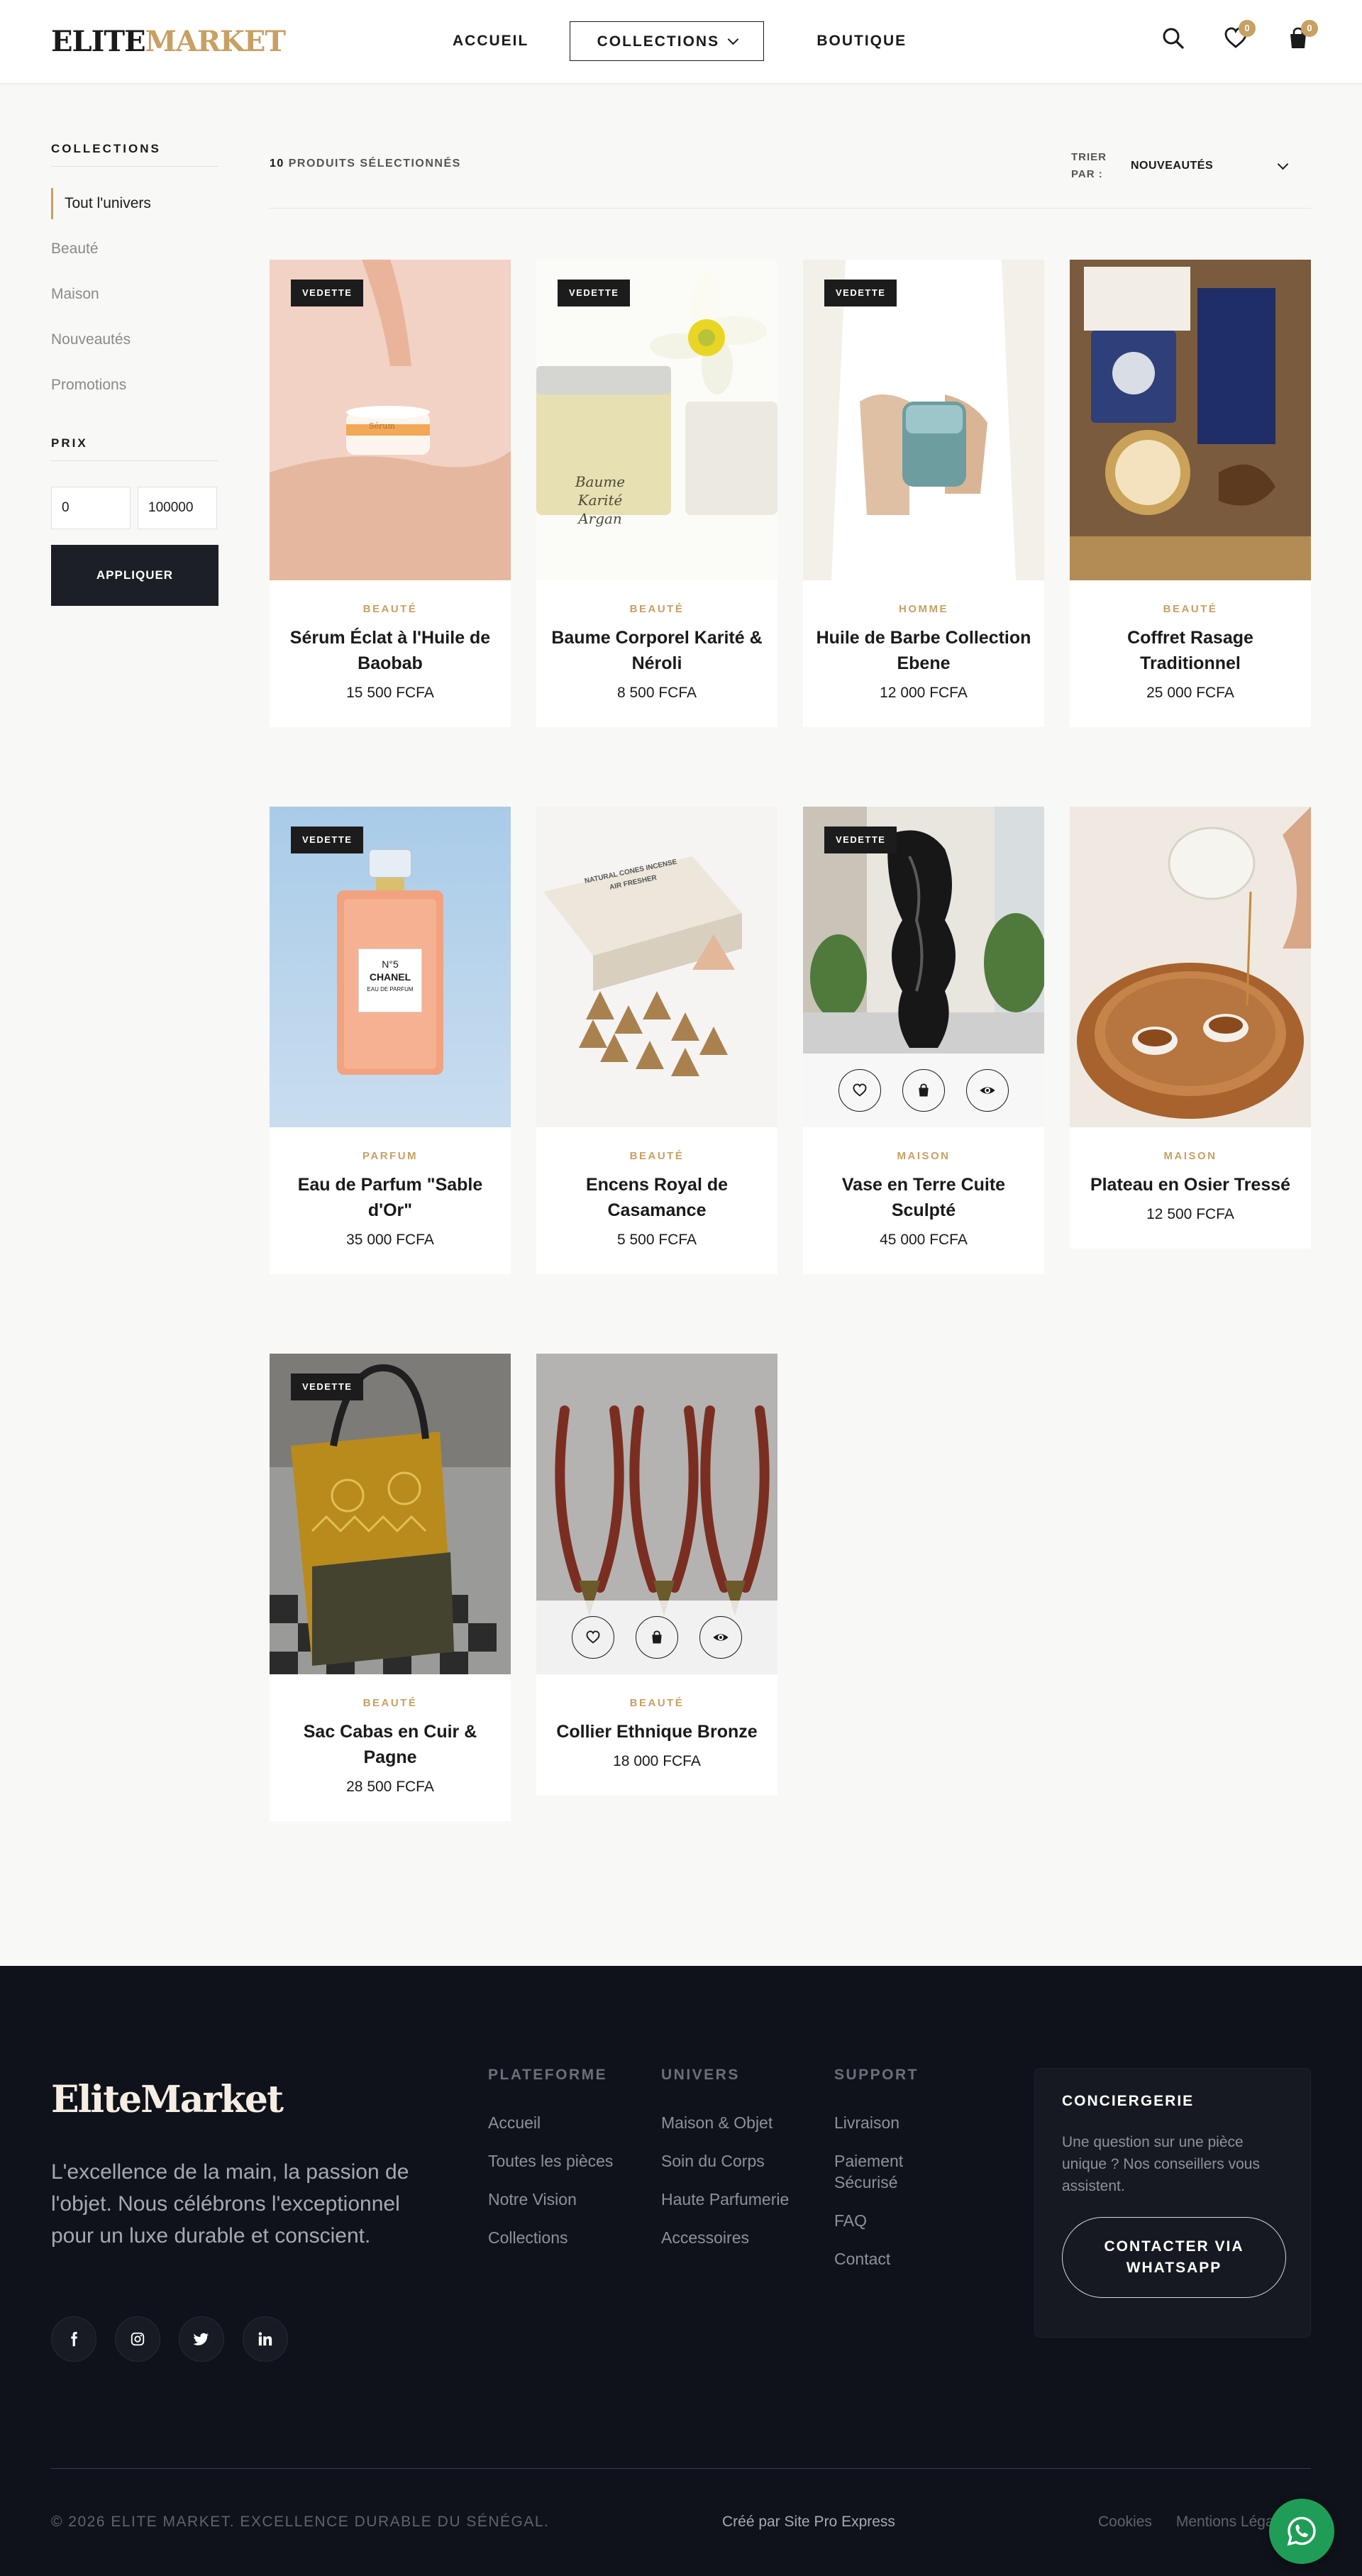 The width and height of the screenshot is (1362, 2576). I want to click on footer-link: Notre Vision, so click(550, 2199).